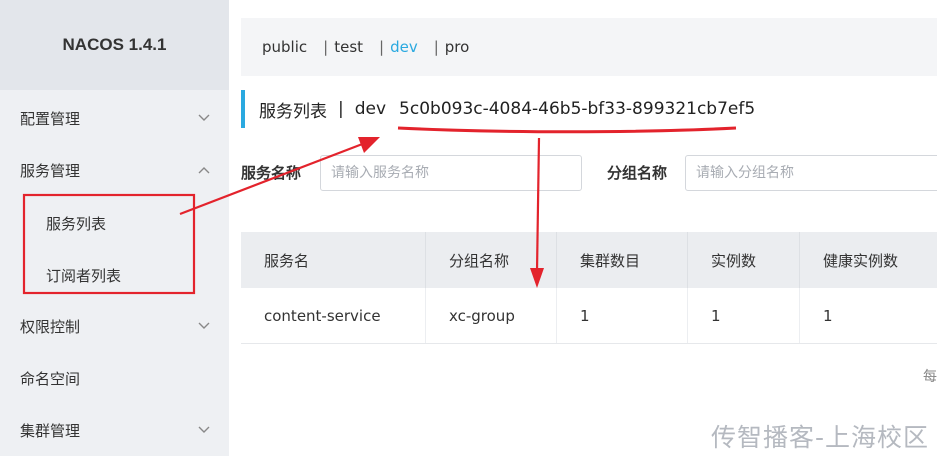 This screenshot has height=456, width=937. I want to click on cell-service-name: content-service, so click(333, 315).